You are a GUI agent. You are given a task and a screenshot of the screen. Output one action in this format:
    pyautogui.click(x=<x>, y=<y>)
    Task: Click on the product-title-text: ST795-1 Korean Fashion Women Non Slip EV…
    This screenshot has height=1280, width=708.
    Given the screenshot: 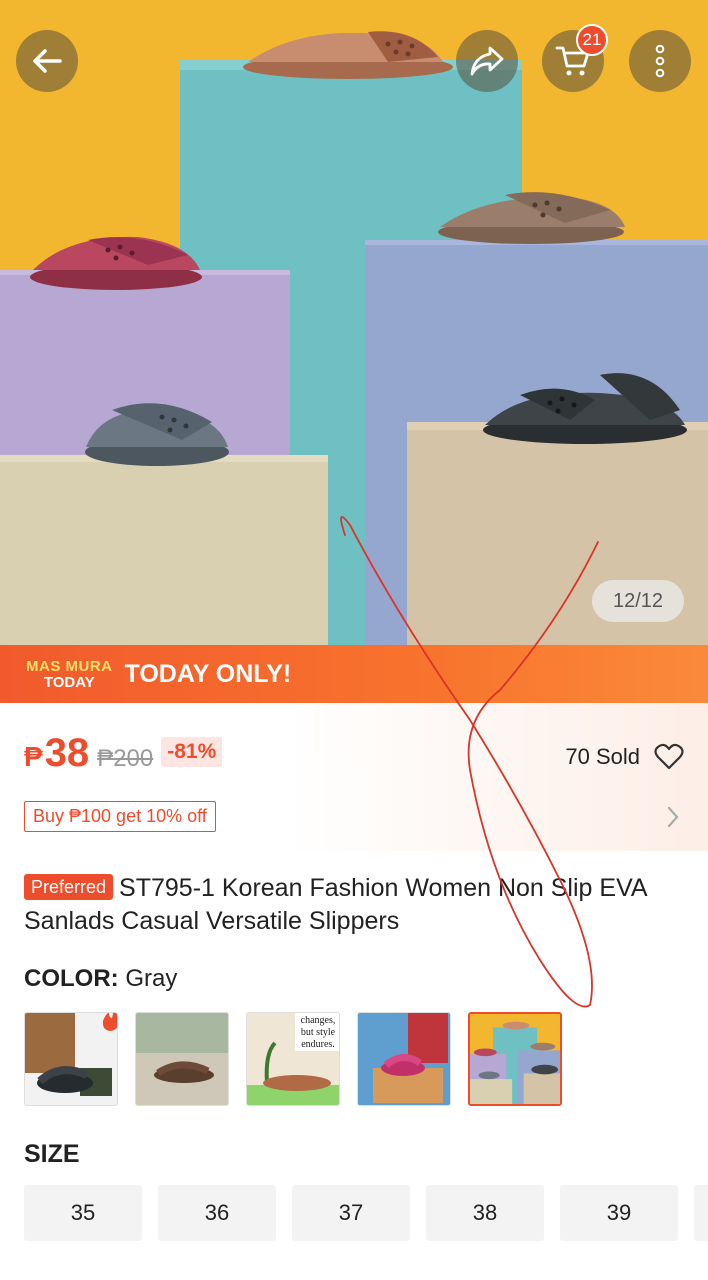 What is the action you would take?
    pyautogui.click(x=335, y=904)
    